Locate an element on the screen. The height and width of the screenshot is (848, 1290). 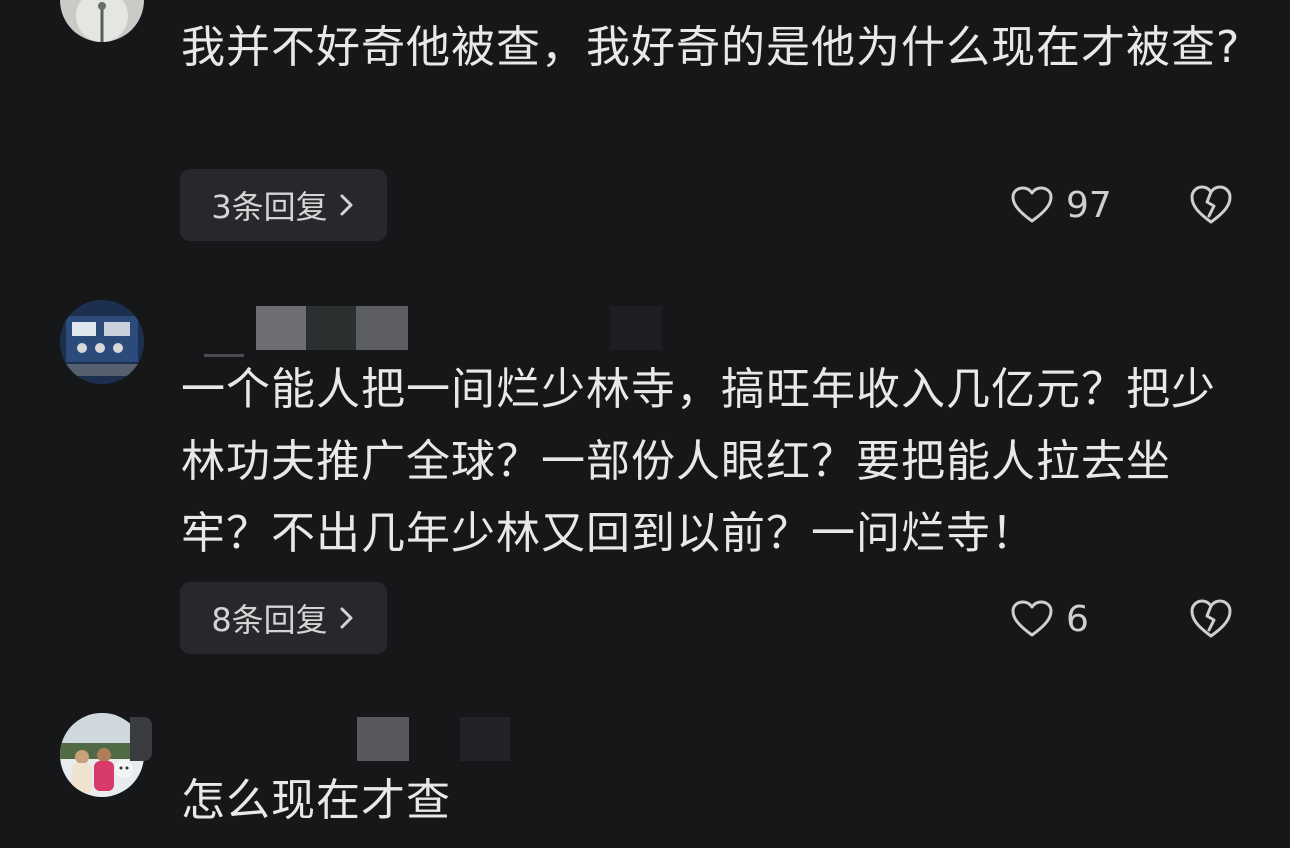
like-button: 97 is located at coordinates (1061, 205).